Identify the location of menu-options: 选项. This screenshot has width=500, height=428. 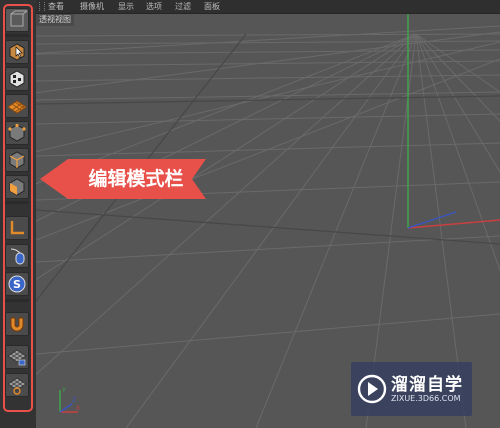
(154, 6).